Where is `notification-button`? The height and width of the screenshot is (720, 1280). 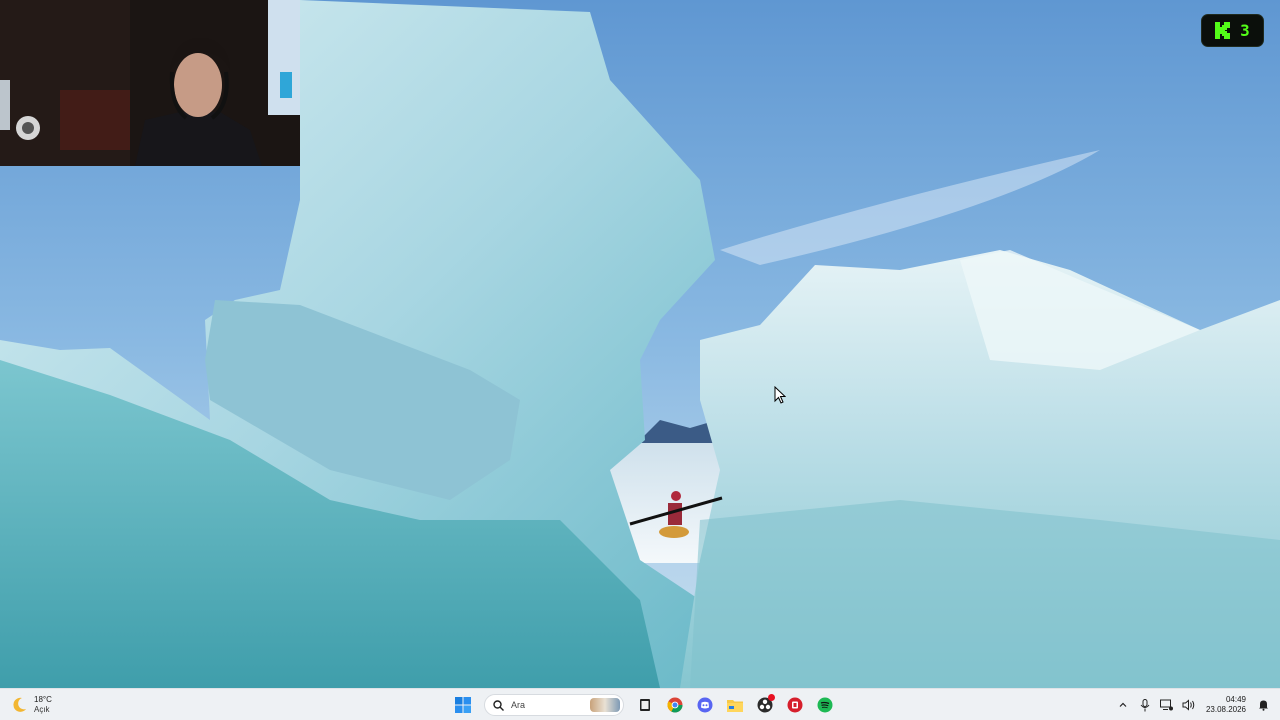 notification-button is located at coordinates (1263, 705).